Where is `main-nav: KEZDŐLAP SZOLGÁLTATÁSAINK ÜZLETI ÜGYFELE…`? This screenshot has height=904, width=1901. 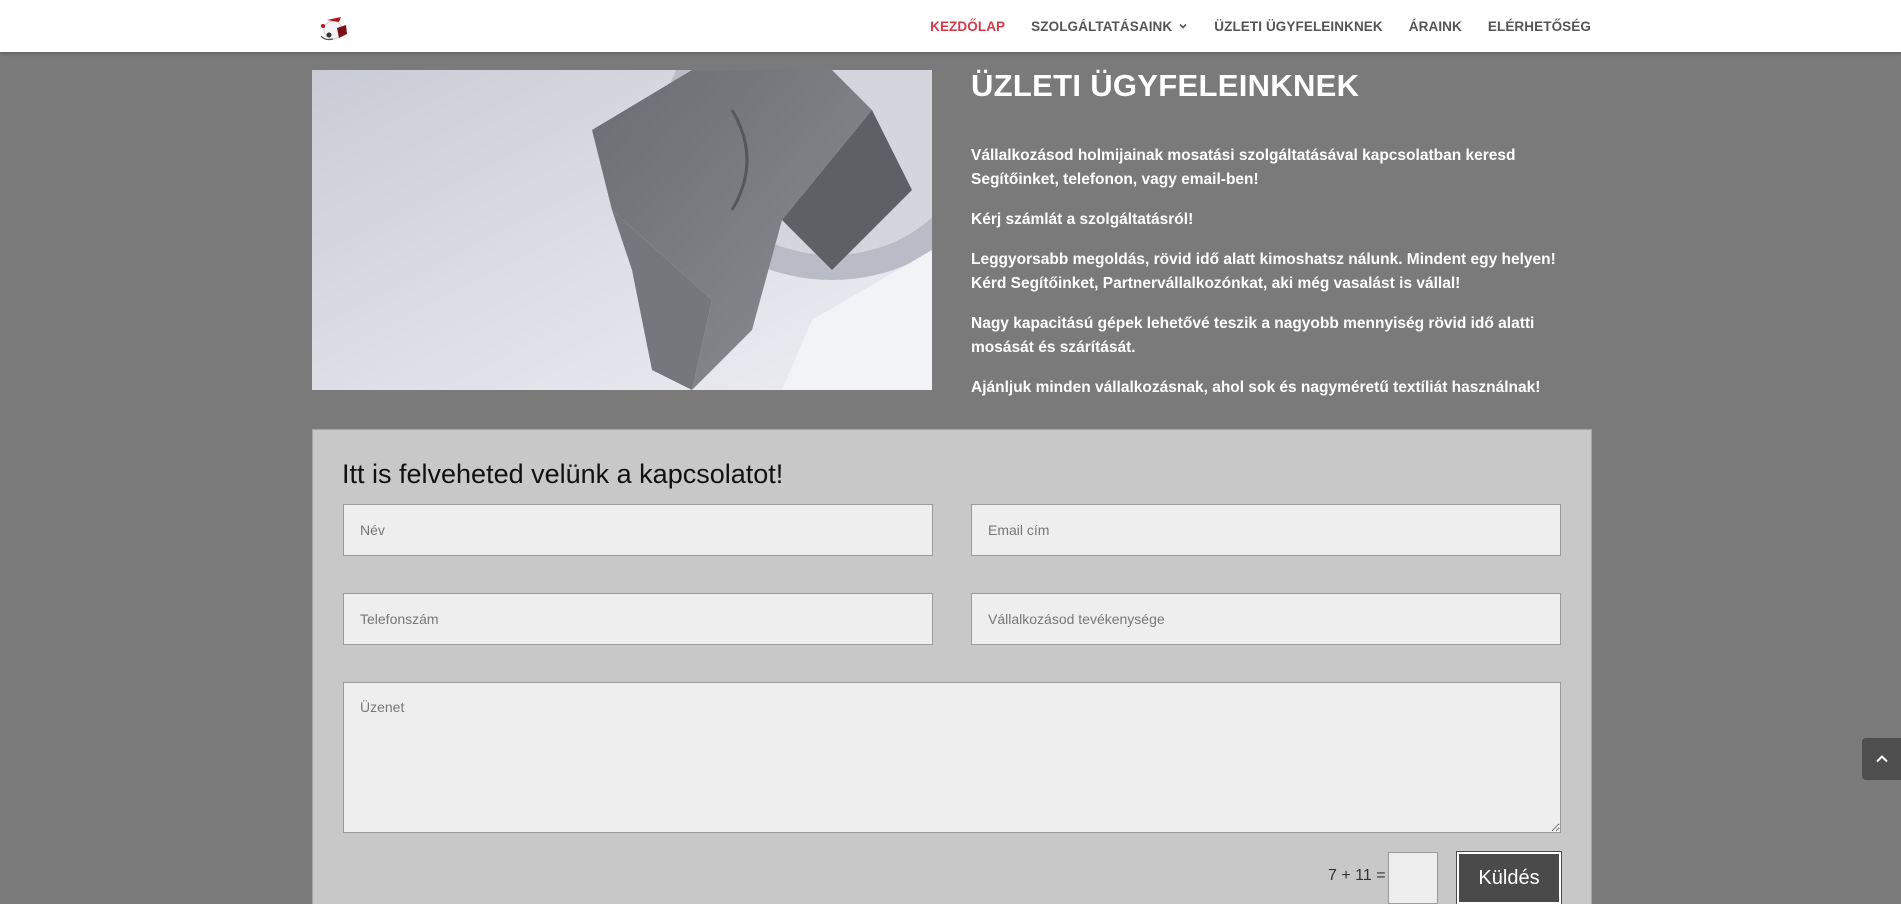 main-nav: KEZDŐLAP SZOLGÁLTATÁSAINK ÜZLETI ÜGYFELE… is located at coordinates (1260, 26).